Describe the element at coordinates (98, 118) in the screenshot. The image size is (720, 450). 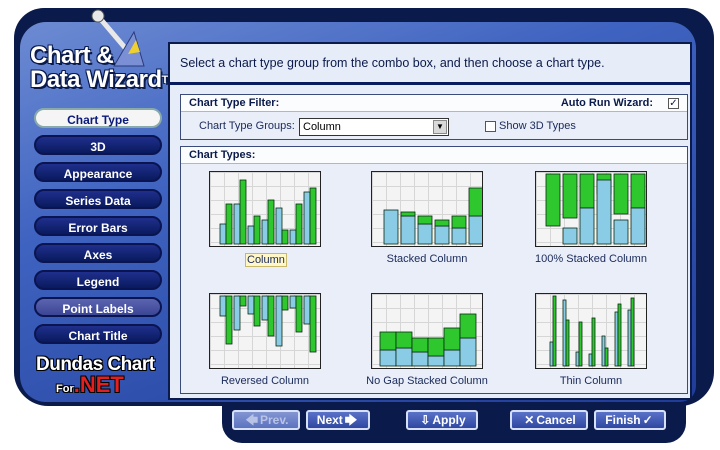
I see `nav-item-chart-type: Chart Type` at that location.